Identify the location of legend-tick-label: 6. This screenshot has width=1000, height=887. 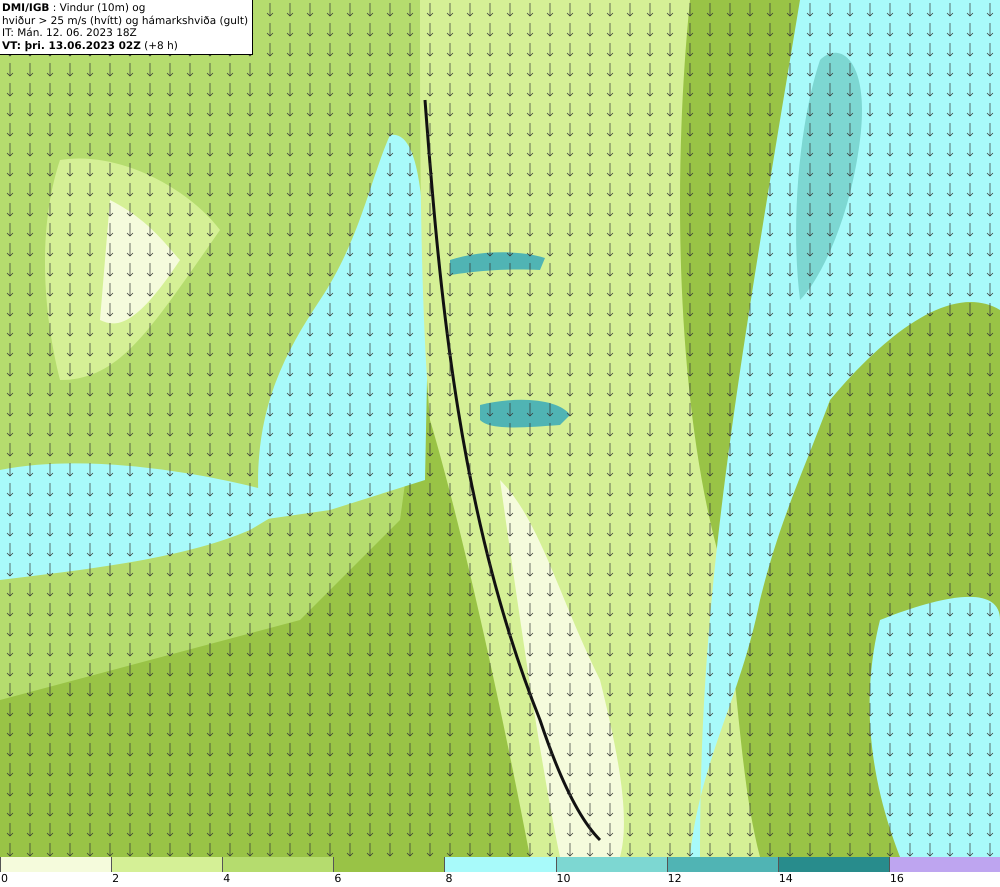
(337, 879).